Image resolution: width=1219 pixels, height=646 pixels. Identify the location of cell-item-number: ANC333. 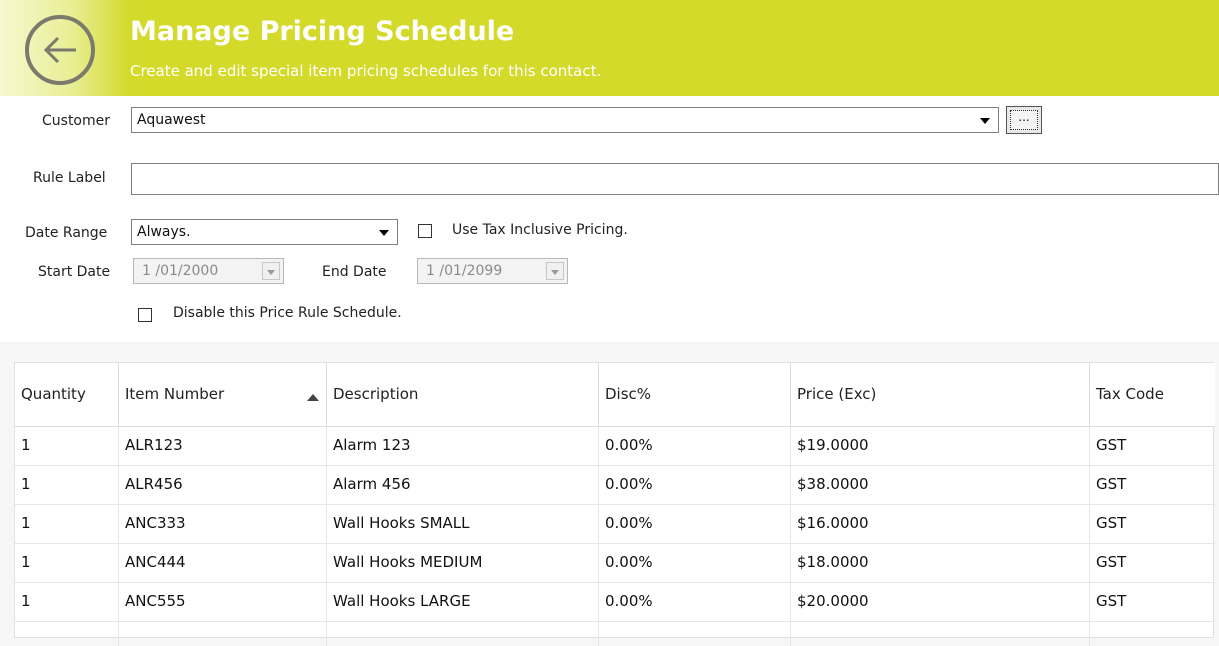
(223, 524).